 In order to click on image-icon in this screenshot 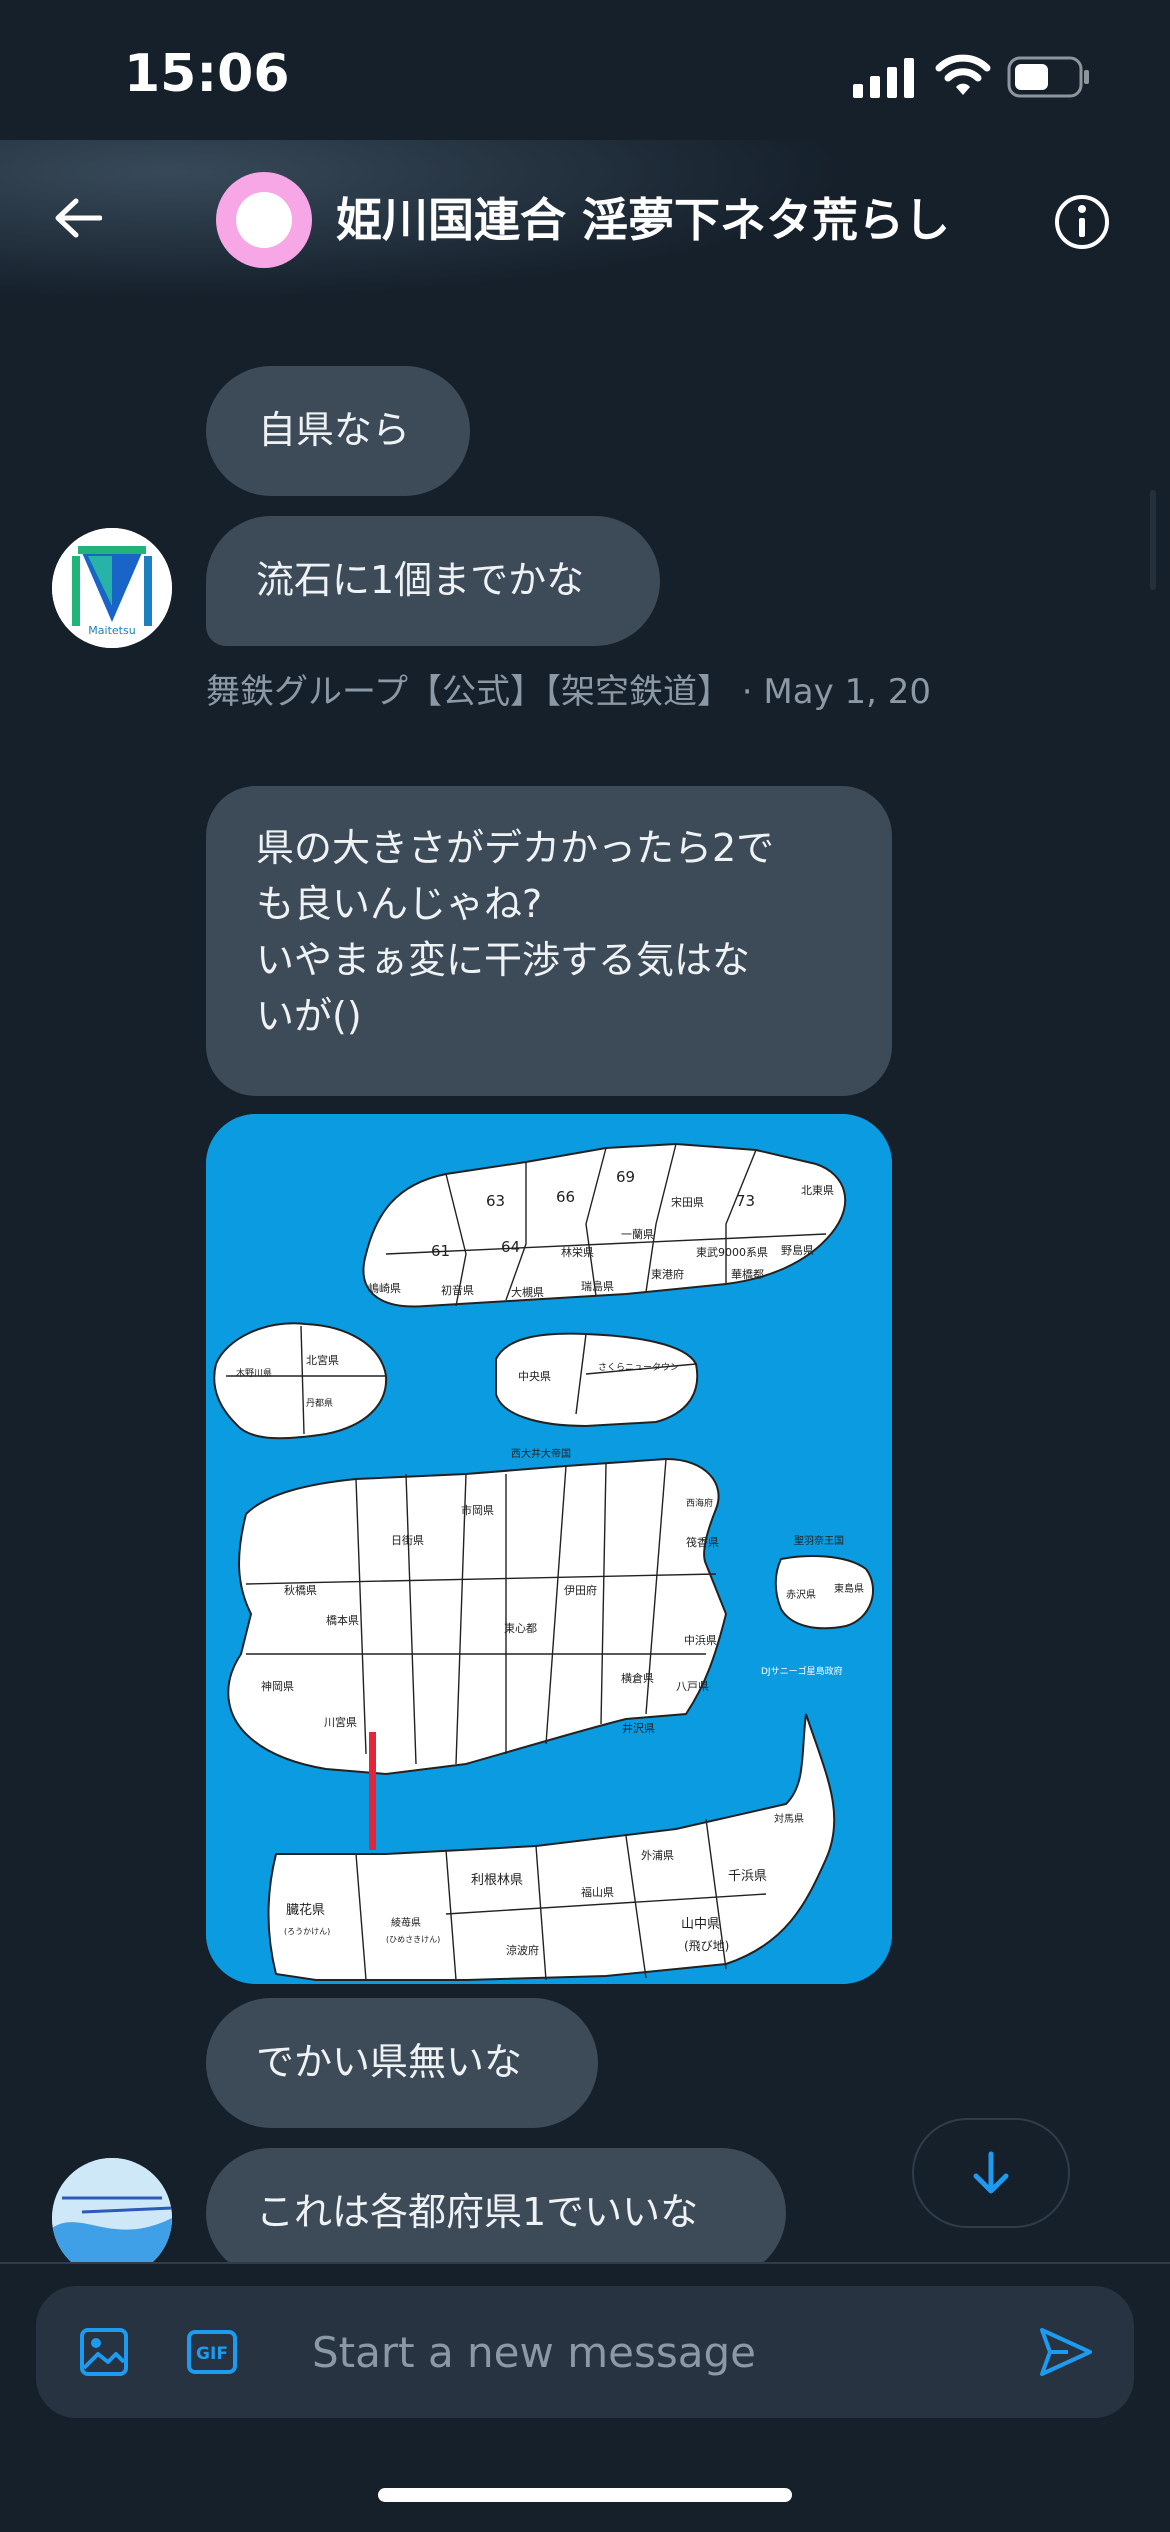, I will do `click(104, 2352)`.